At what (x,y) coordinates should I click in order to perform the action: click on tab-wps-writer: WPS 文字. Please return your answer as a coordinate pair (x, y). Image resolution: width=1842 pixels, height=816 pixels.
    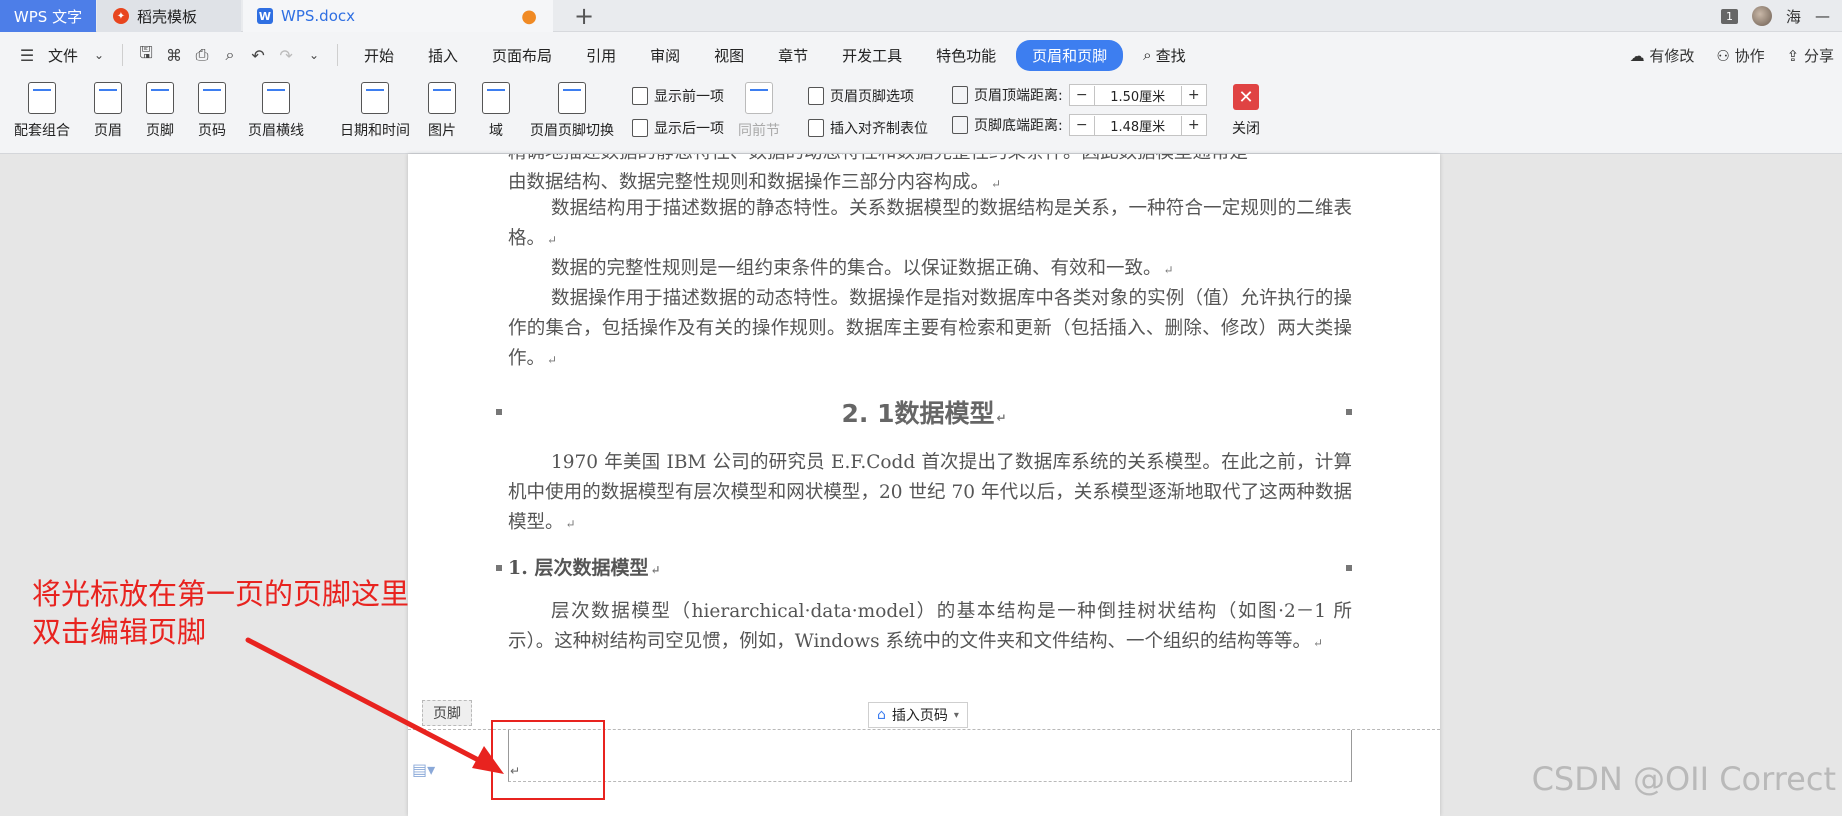
    Looking at the image, I should click on (48, 16).